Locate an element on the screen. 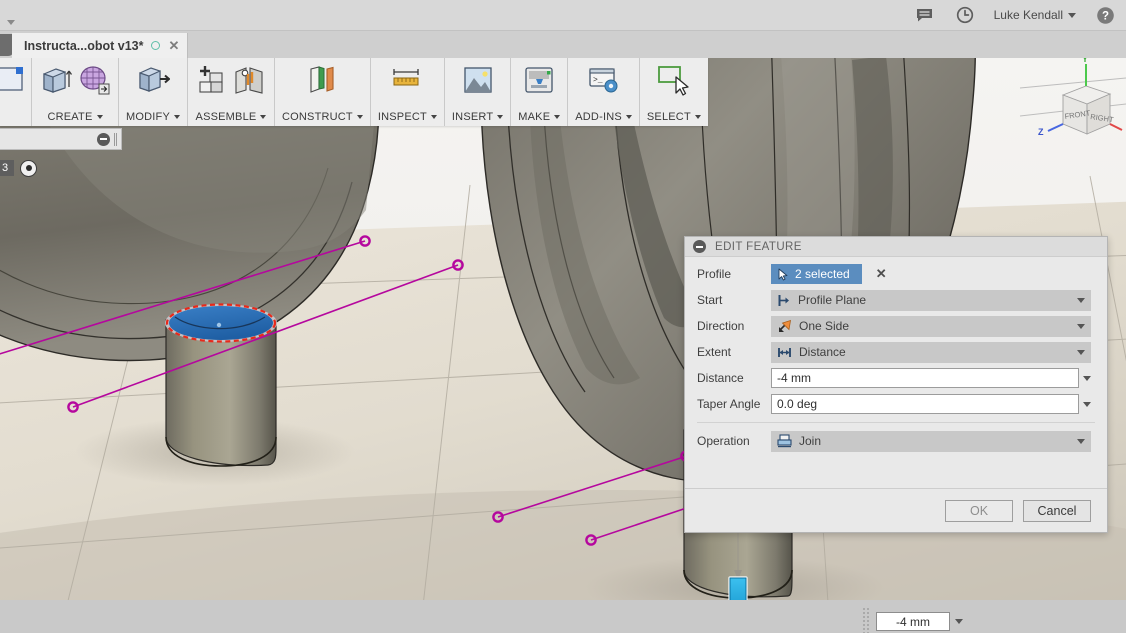  label-operation: Operation is located at coordinates (723, 441).